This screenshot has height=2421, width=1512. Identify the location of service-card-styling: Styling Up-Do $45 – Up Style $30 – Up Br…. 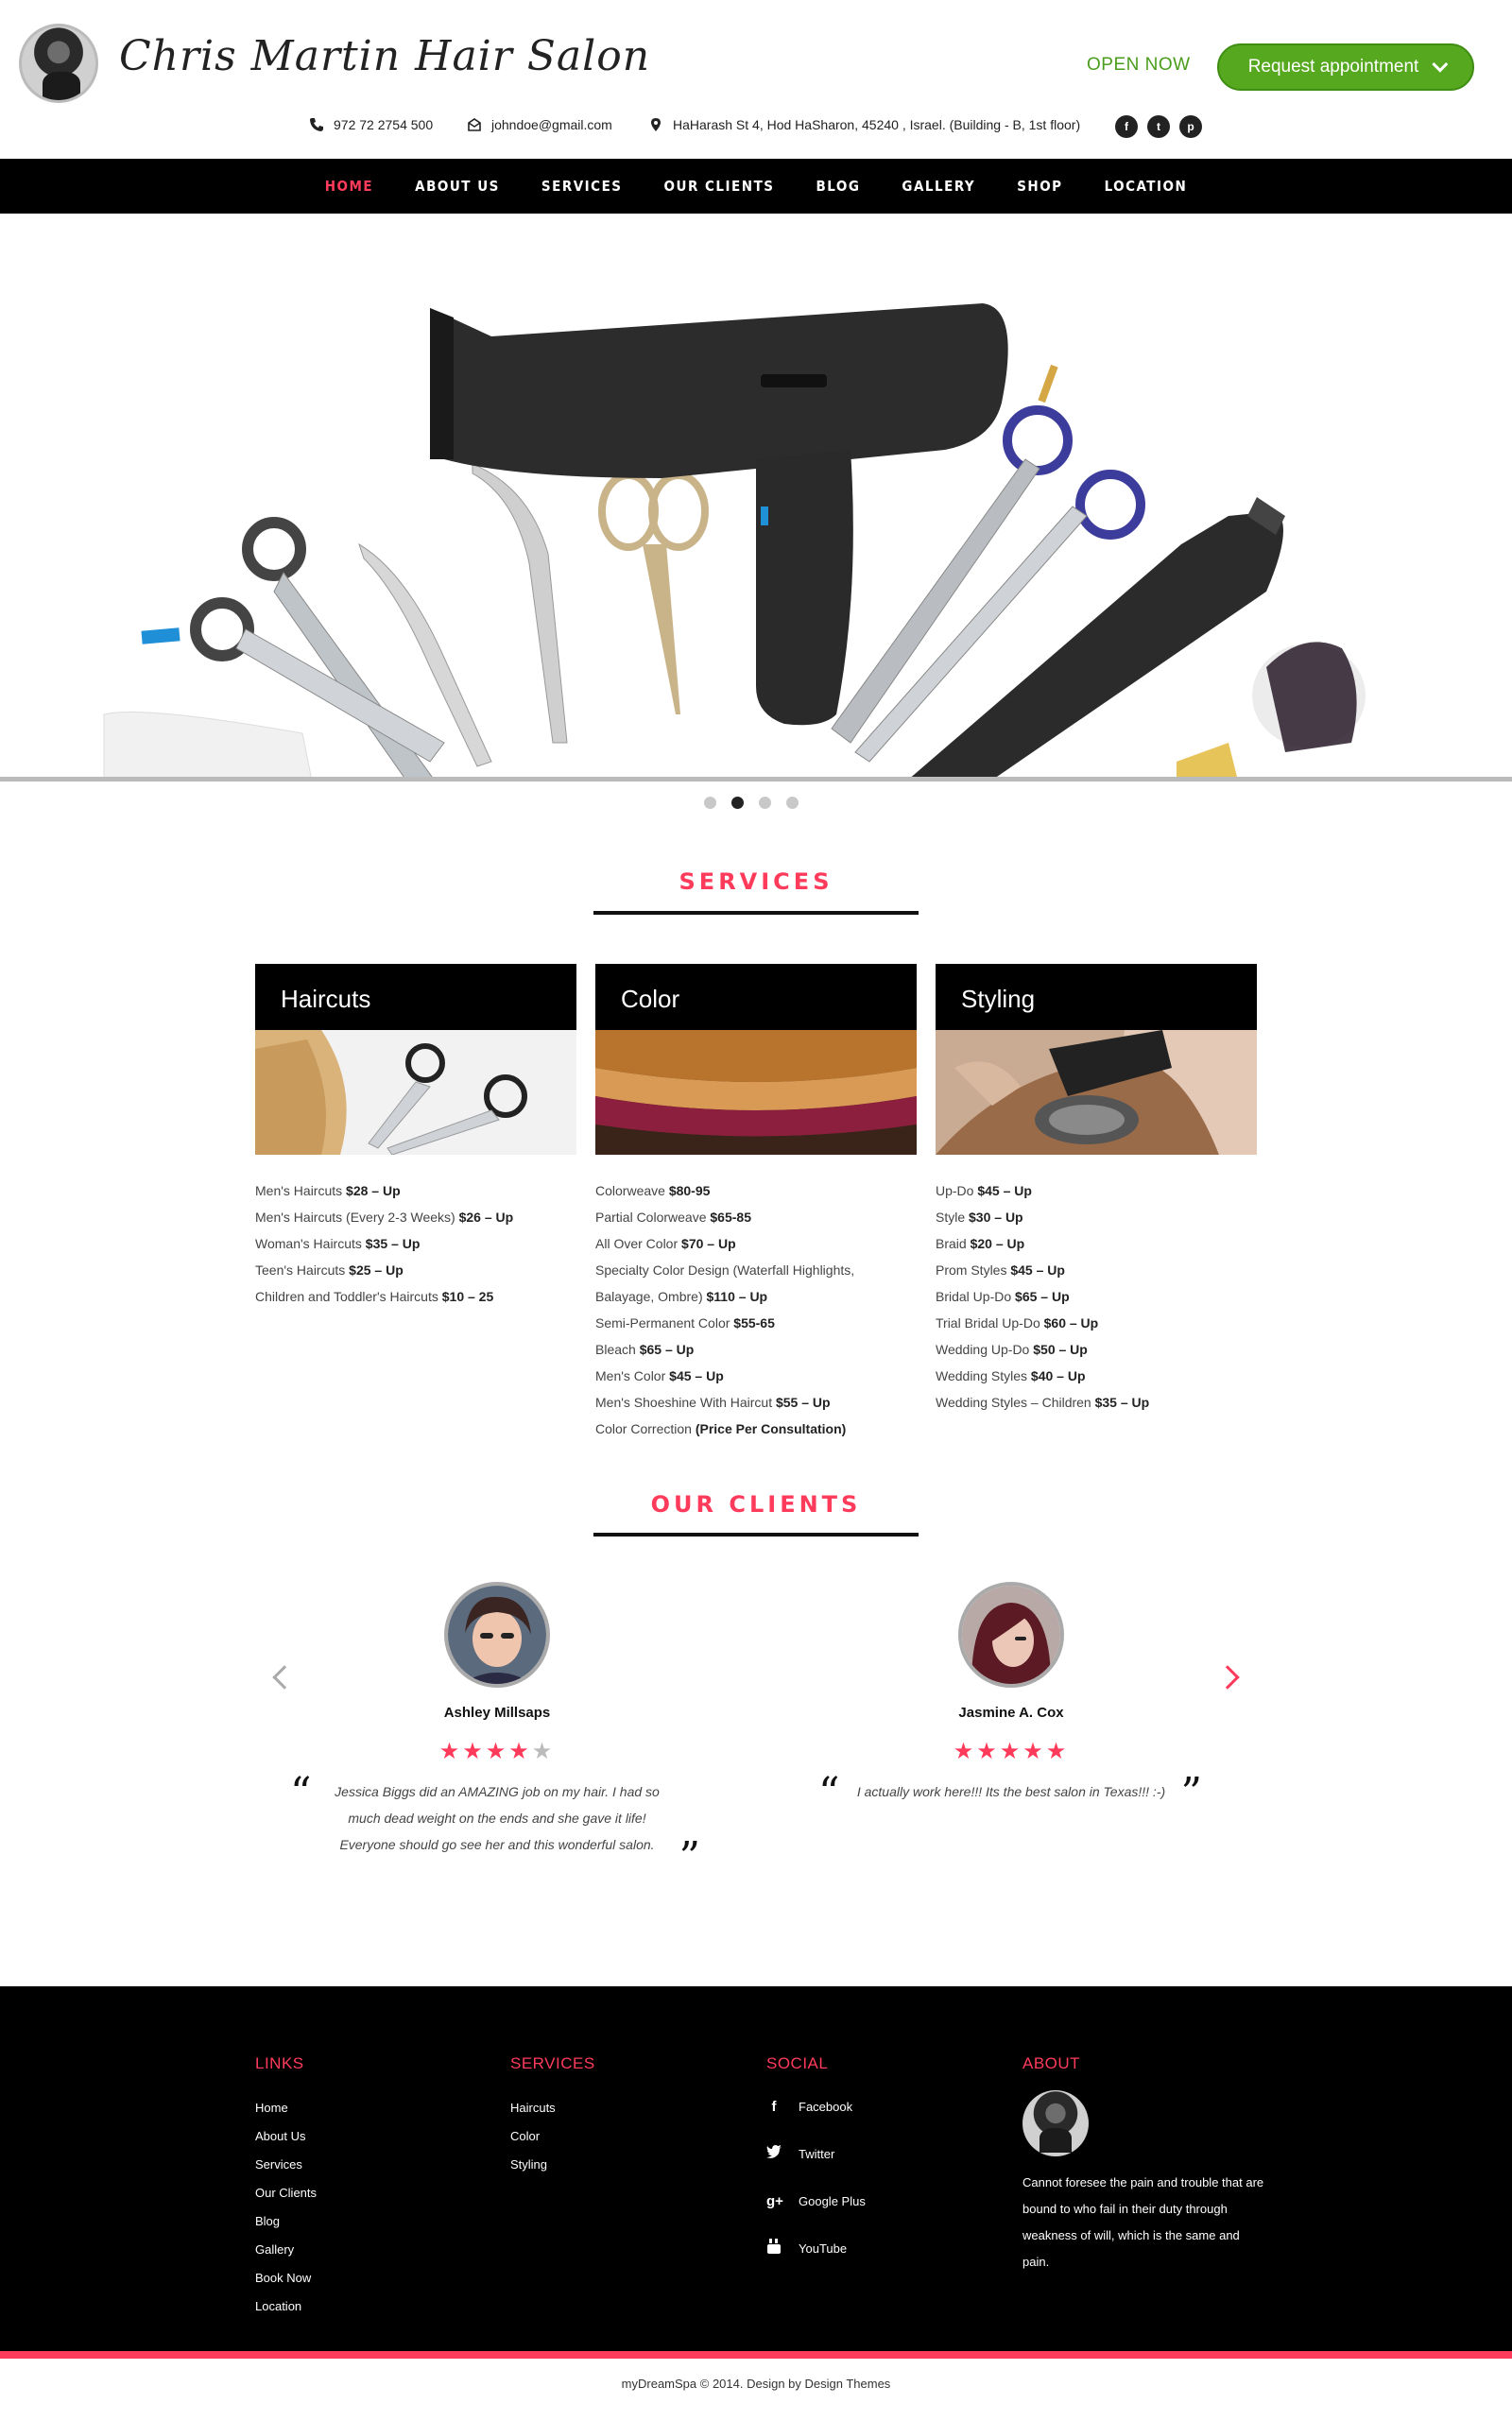
(1096, 1190).